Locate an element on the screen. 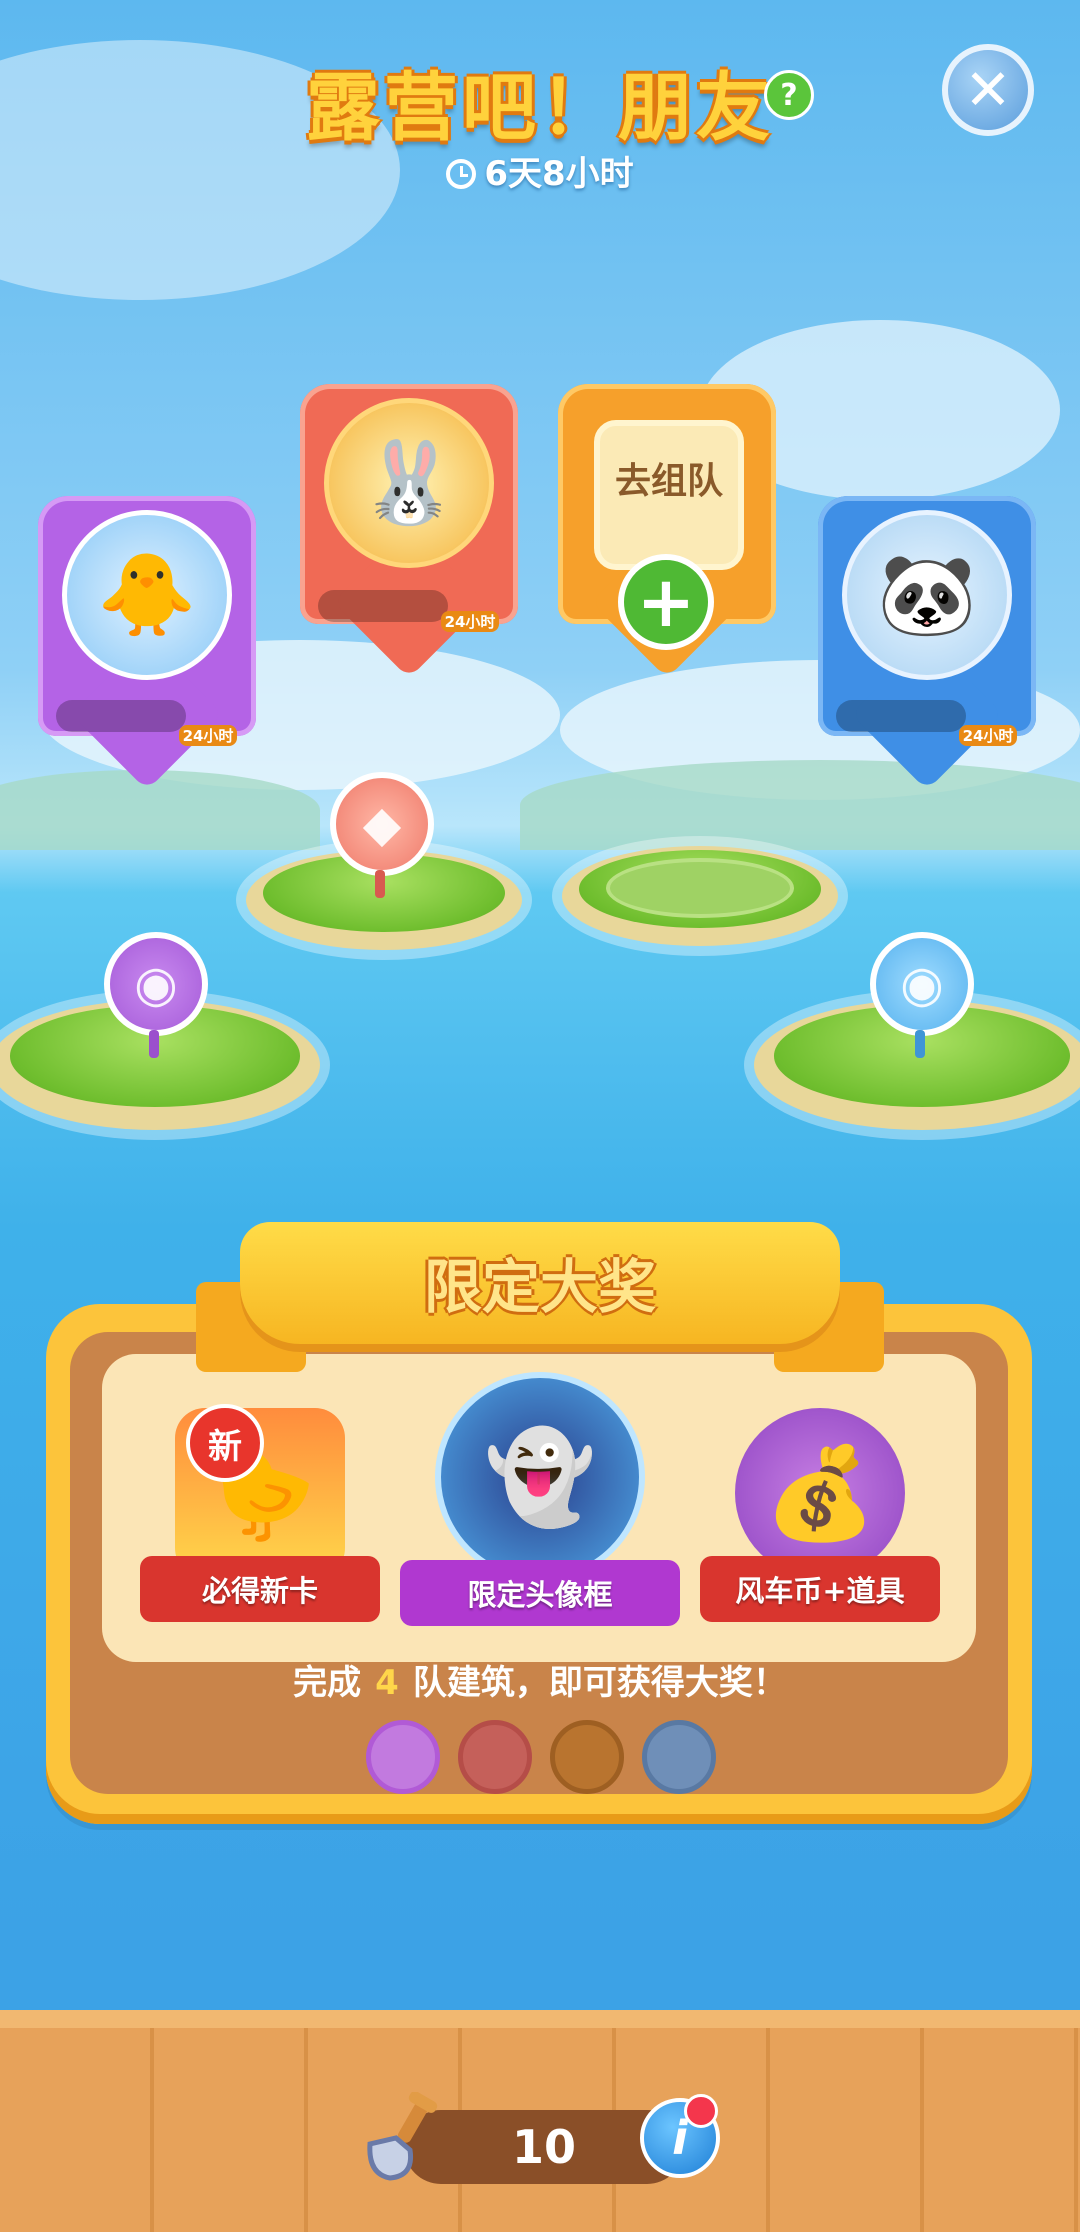 The width and height of the screenshot is (1080, 2232). coin-bag-icon: 💰 is located at coordinates (820, 1493).